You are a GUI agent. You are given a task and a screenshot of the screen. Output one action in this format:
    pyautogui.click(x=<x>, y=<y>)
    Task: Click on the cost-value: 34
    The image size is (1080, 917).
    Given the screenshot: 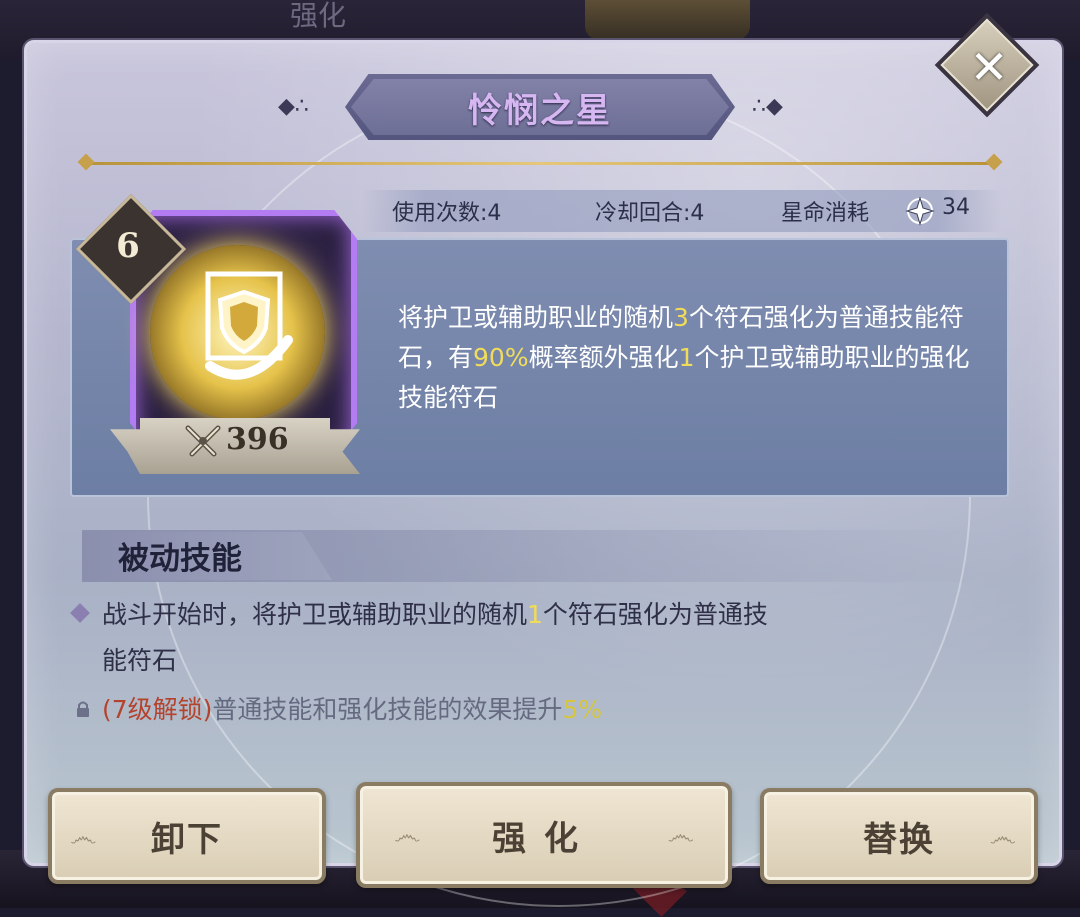 What is the action you would take?
    pyautogui.click(x=956, y=207)
    